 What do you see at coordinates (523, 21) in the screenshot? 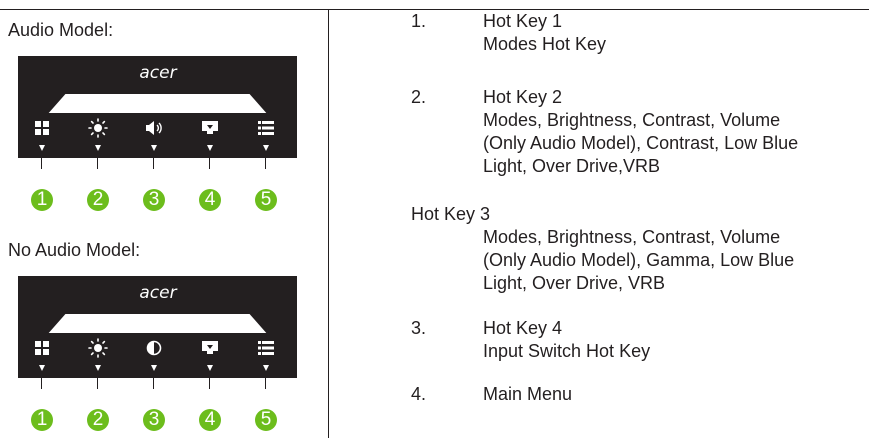
I see `item-title: Hot Key 1` at bounding box center [523, 21].